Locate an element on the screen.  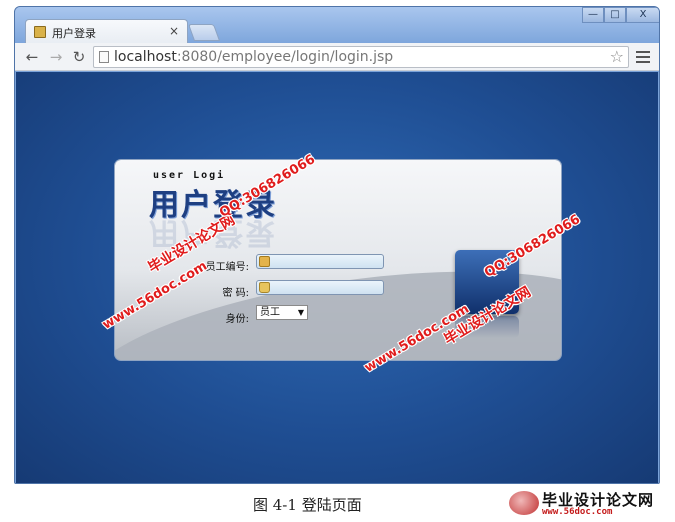
reload-icon: ↻ is located at coordinates (79, 57).